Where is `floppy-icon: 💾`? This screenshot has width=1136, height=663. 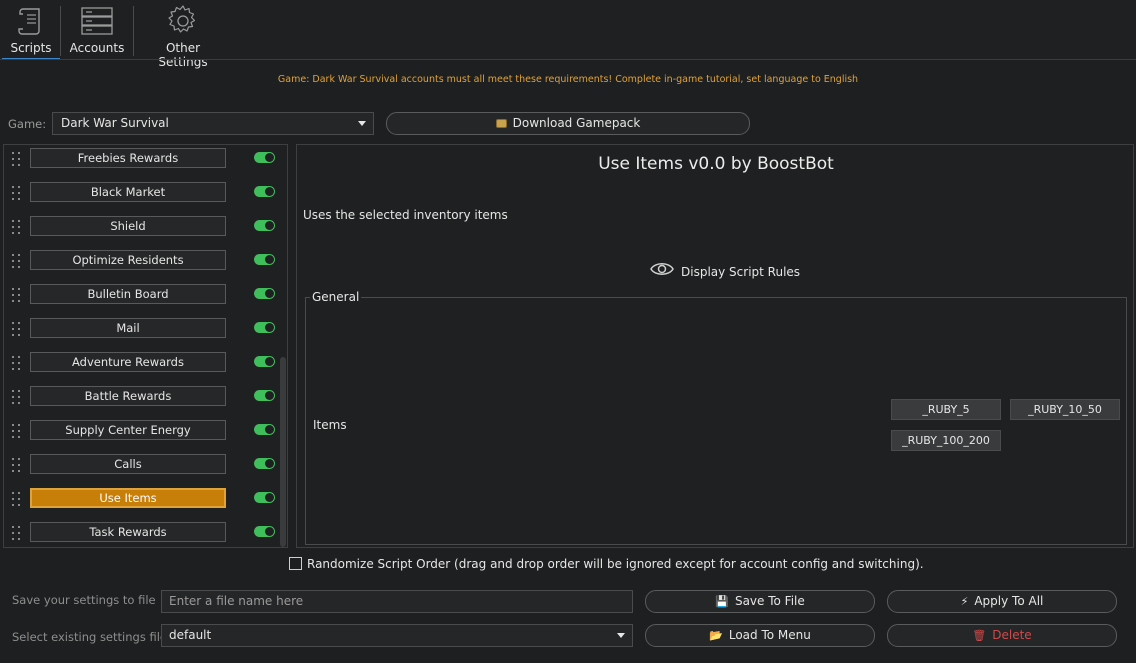 floppy-icon: 💾 is located at coordinates (722, 601).